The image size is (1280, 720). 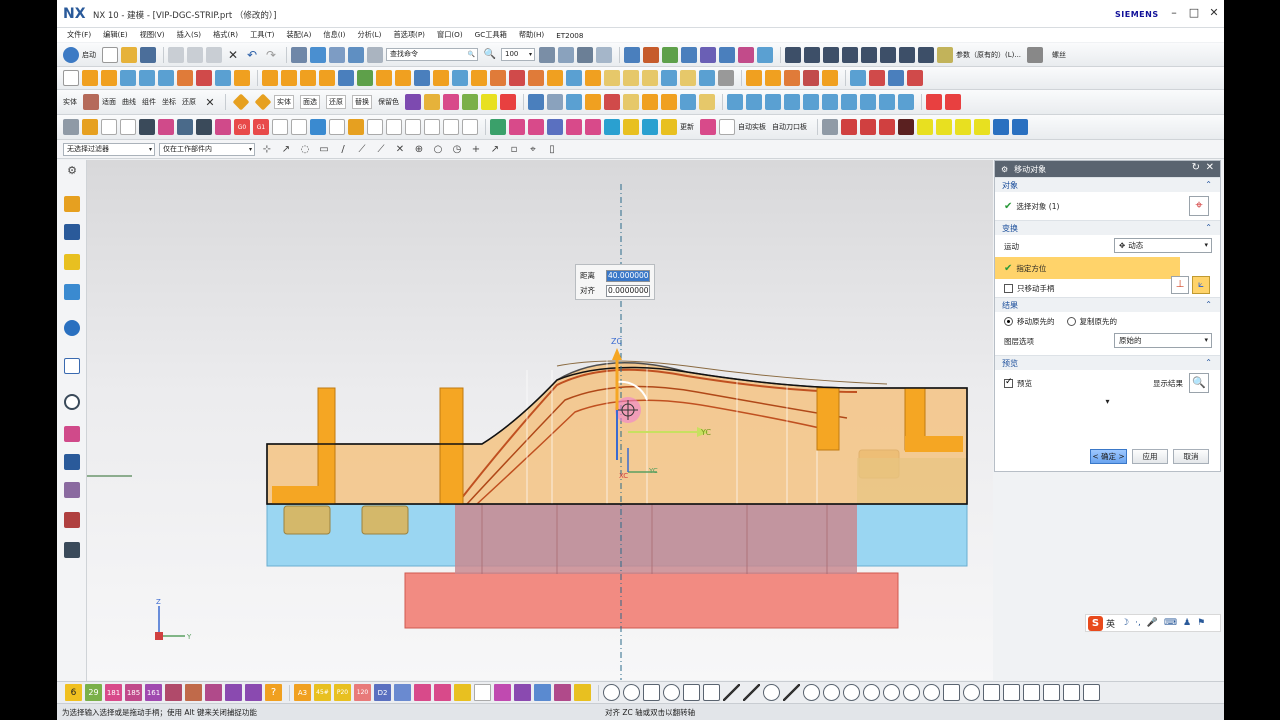 I want to click on zoom-combo: 100 ▾, so click(x=518, y=54).